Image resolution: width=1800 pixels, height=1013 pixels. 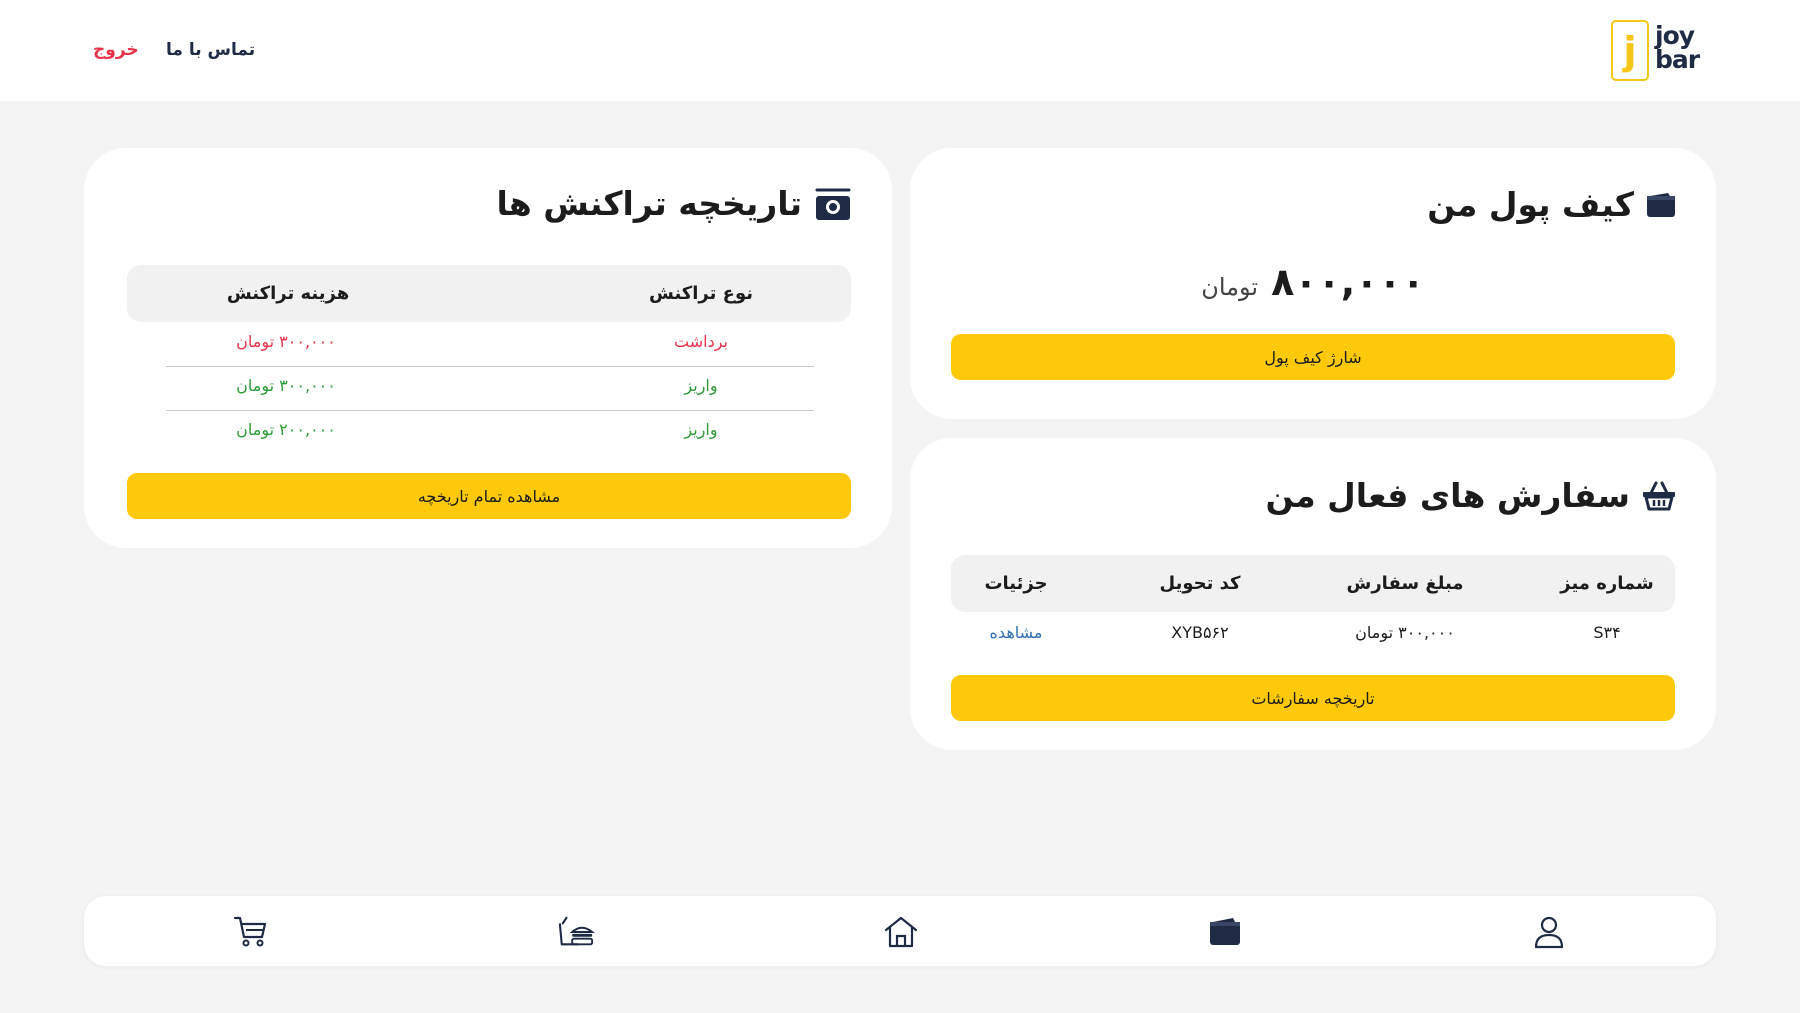 What do you see at coordinates (1659, 495) in the screenshot?
I see `basket-icon` at bounding box center [1659, 495].